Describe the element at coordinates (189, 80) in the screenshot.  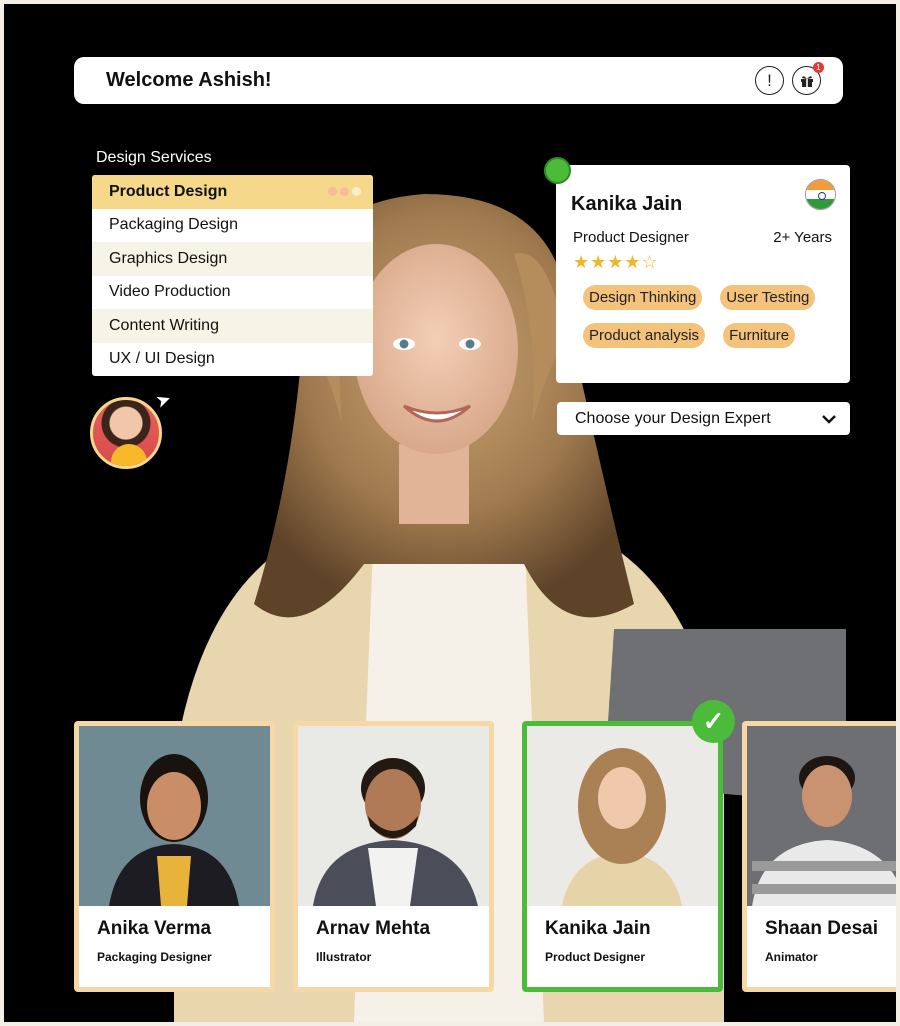
I see `welcome-title: Welcome Ashish!` at that location.